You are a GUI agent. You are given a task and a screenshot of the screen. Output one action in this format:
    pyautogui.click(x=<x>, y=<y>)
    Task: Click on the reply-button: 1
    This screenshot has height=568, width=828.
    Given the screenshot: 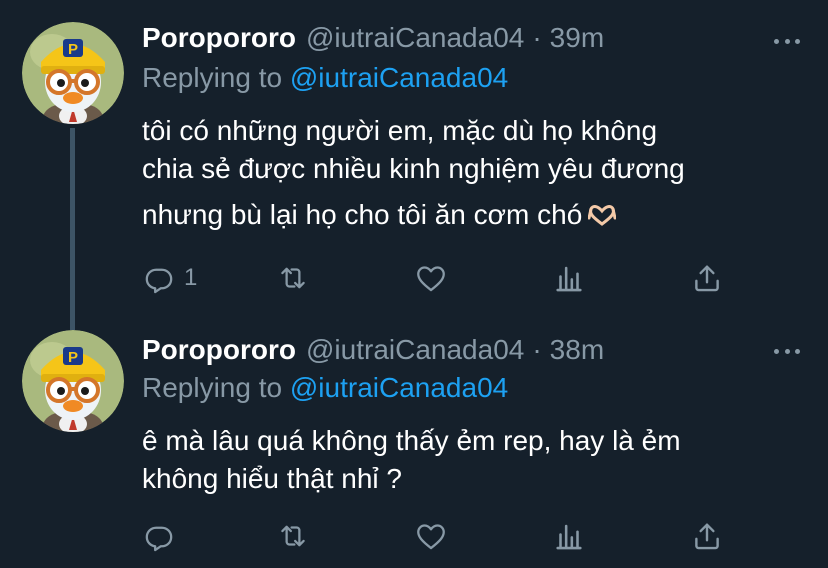 What is the action you would take?
    pyautogui.click(x=169, y=278)
    